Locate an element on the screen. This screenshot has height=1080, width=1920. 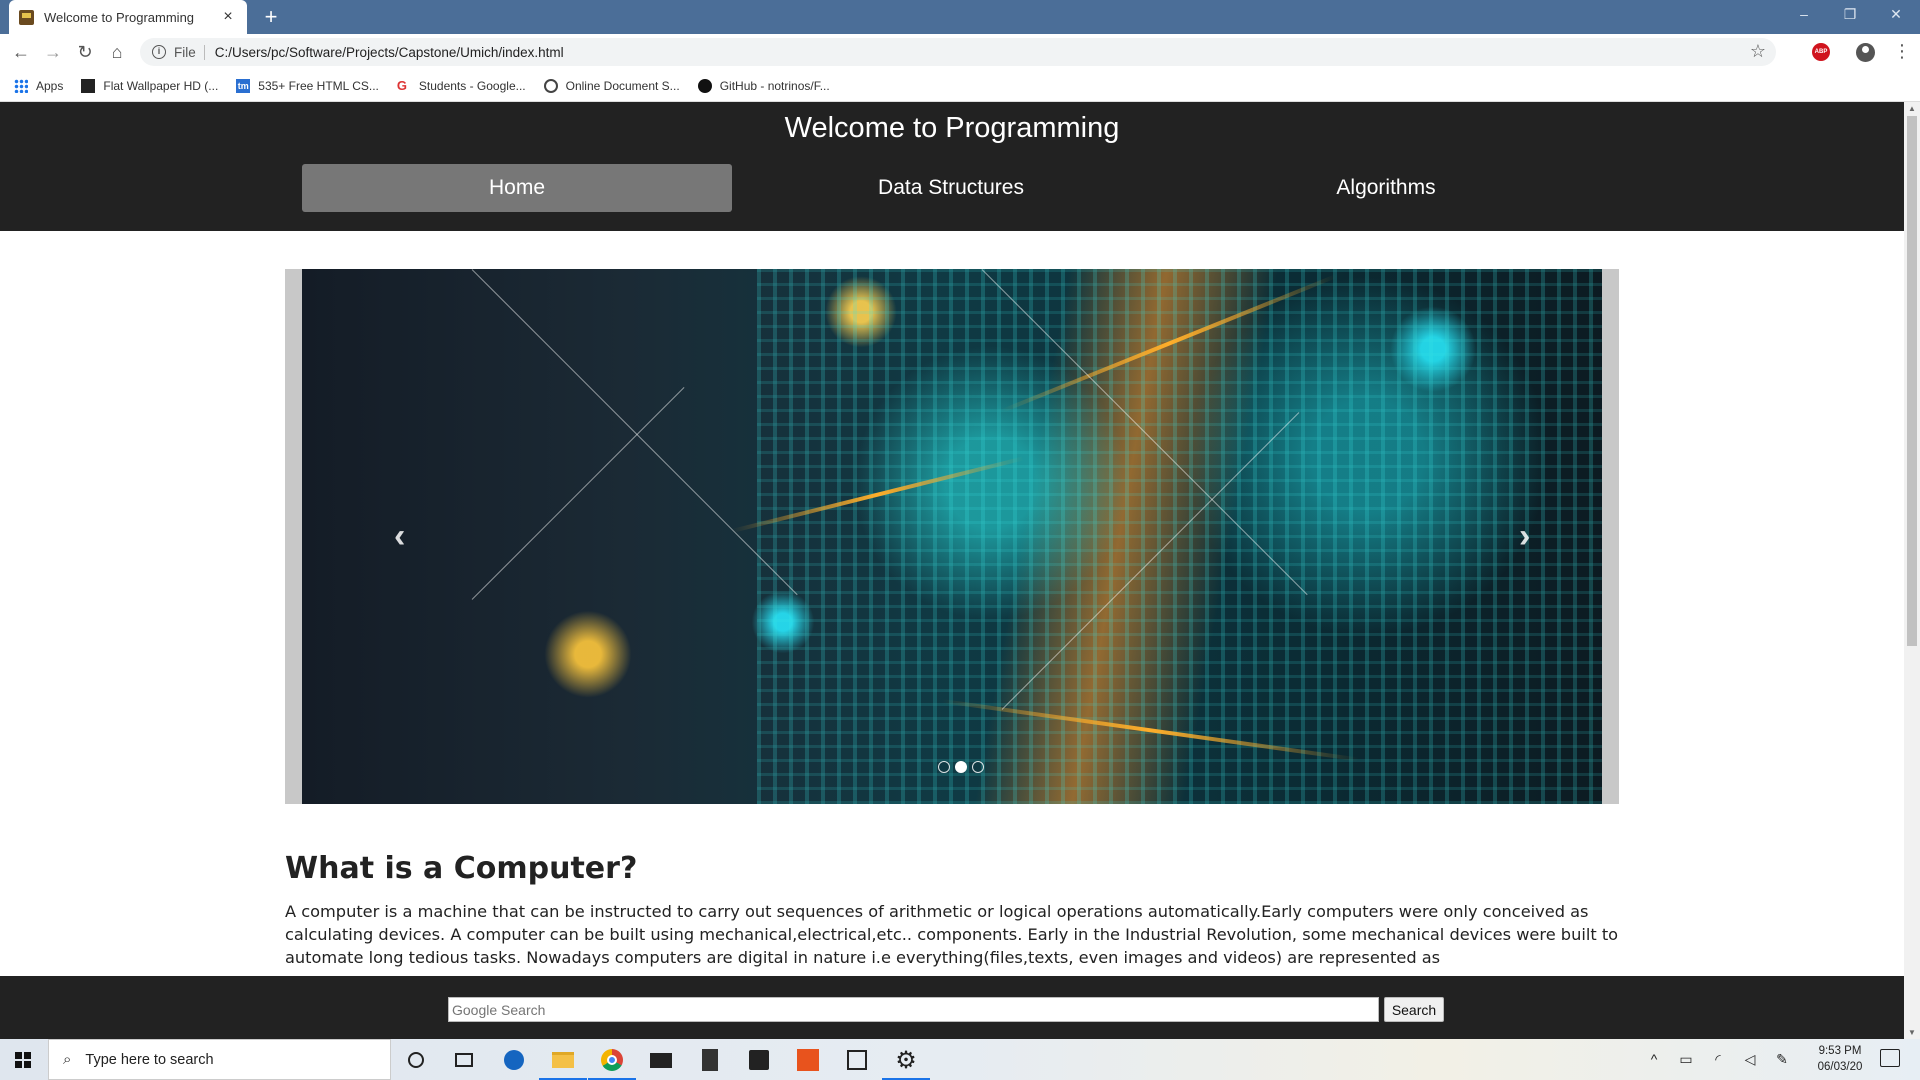
page-title: Welcome to Programming is located at coordinates (952, 128).